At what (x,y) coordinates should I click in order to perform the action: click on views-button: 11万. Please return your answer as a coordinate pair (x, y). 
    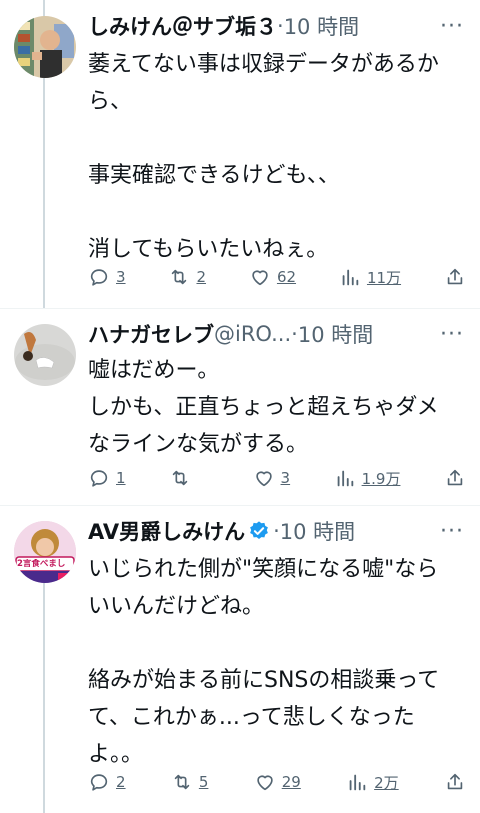
    Looking at the image, I should click on (370, 277).